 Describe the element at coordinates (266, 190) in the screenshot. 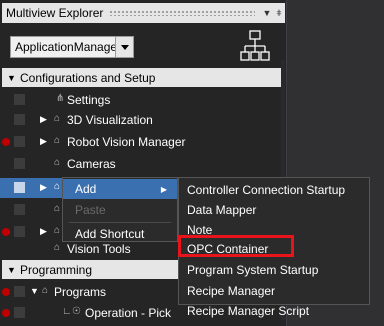

I see `submenu-item-controller-connection-startup: Controller Connection Startup` at that location.